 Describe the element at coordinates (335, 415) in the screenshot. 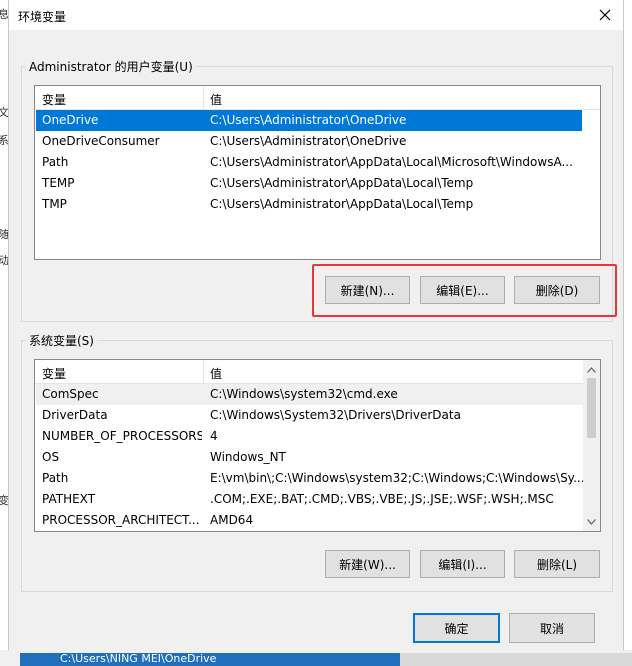

I see `variable-value: C:\Windows\System32\Drivers\DriverData` at that location.